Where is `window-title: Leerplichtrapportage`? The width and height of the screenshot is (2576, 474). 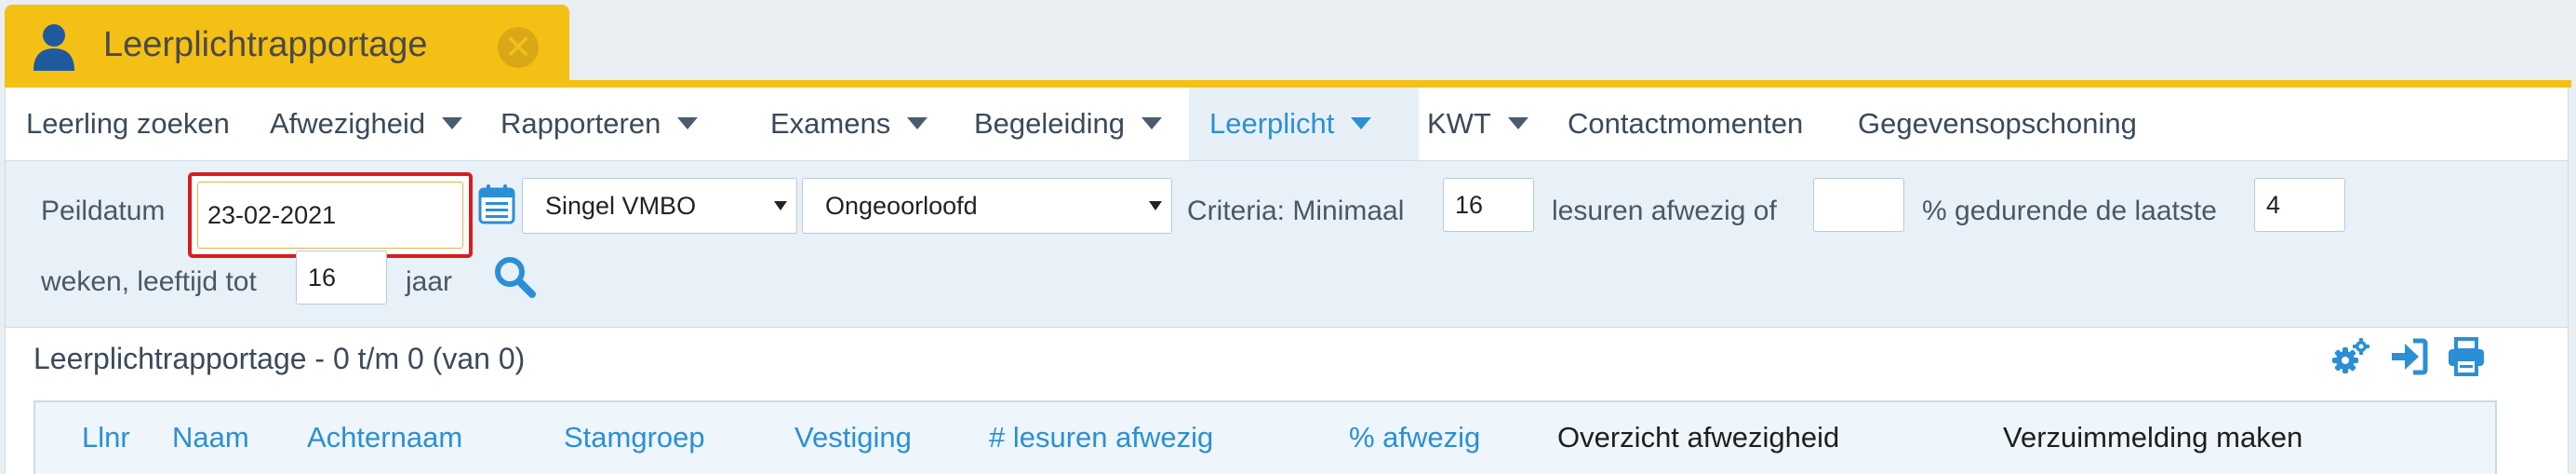 window-title: Leerplichtrapportage is located at coordinates (265, 44).